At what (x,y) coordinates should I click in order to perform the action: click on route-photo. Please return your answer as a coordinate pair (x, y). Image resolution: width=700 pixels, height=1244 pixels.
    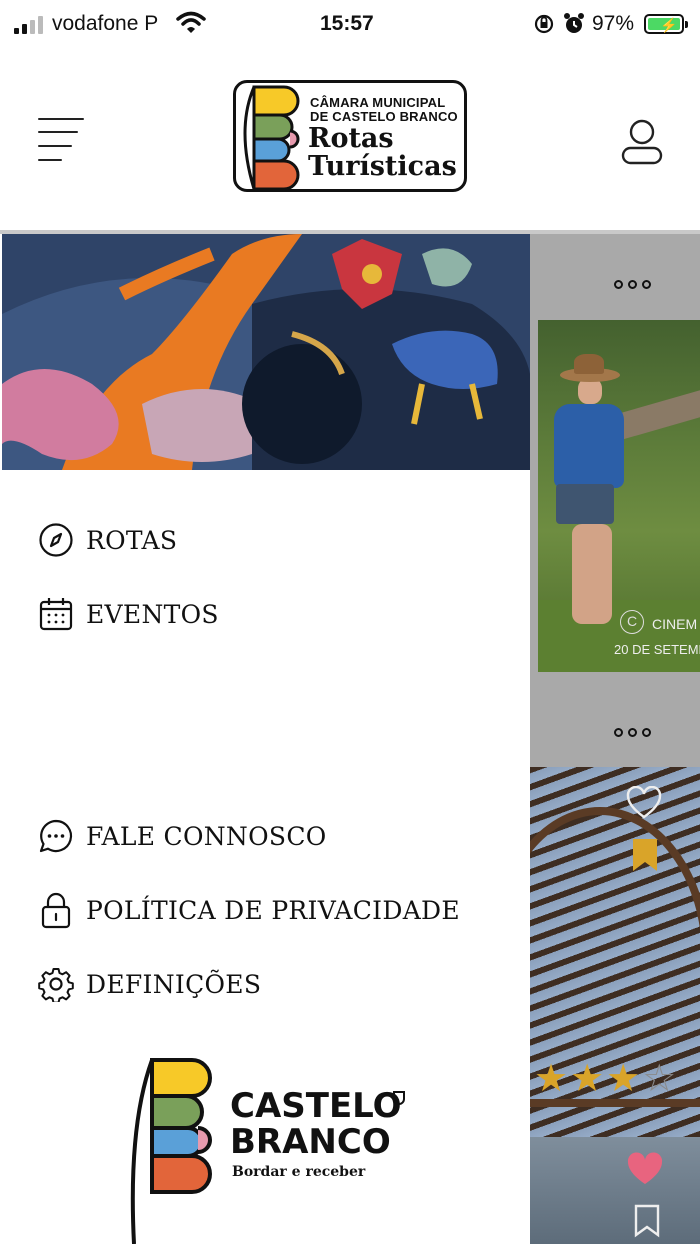
    Looking at the image, I should click on (615, 1190).